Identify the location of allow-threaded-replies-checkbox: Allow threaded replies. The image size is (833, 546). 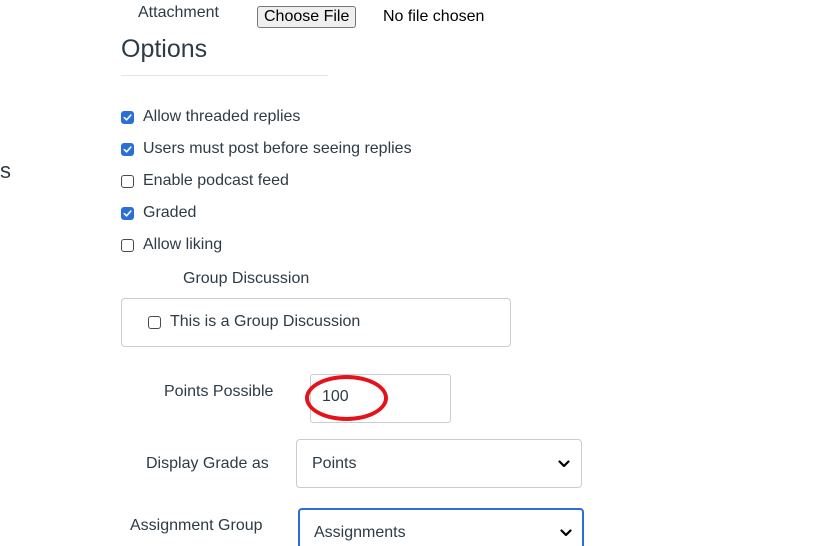
(210, 117).